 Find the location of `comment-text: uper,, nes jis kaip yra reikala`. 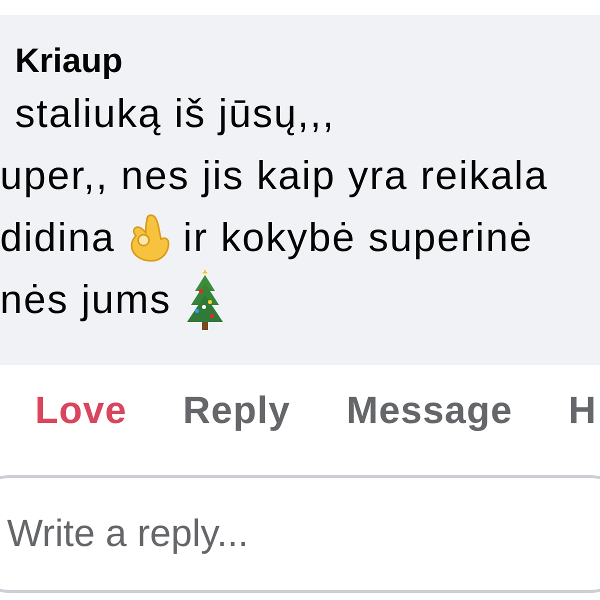

comment-text: uper,, nes jis kaip yra reikala is located at coordinates (274, 176).